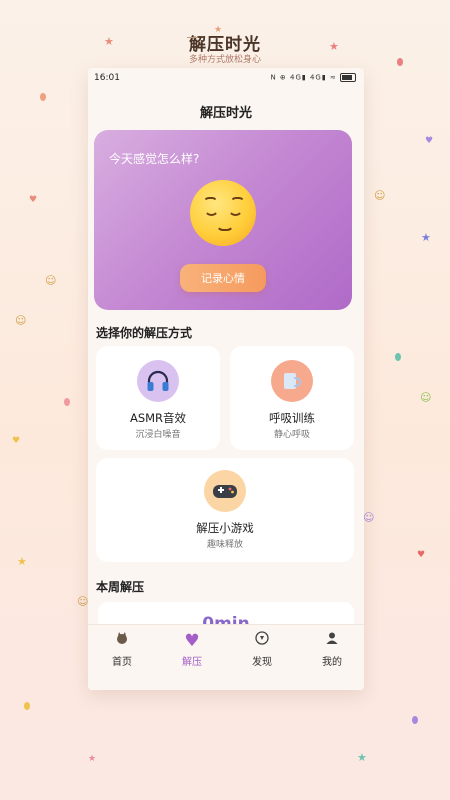 This screenshot has width=450, height=800. Describe the element at coordinates (226, 657) in the screenshot. I see `bottom-tabbar: 首页 ♥ 解压 发现 我的` at that location.